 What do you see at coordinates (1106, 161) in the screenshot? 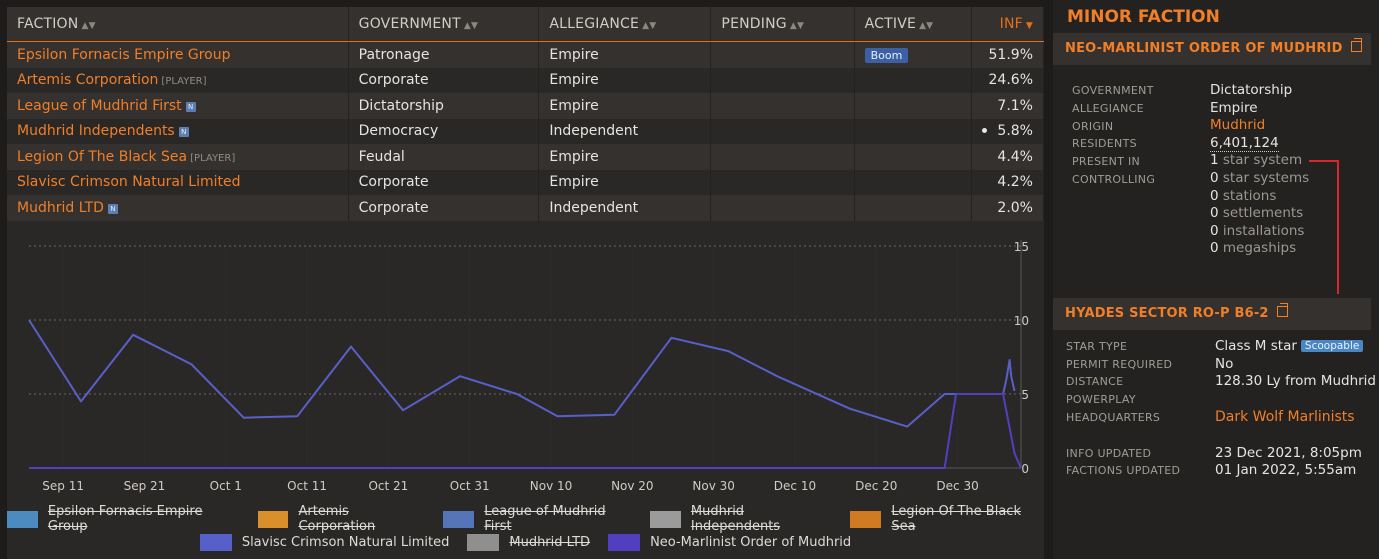
I see `present-in-label: PRESENT IN` at bounding box center [1106, 161].